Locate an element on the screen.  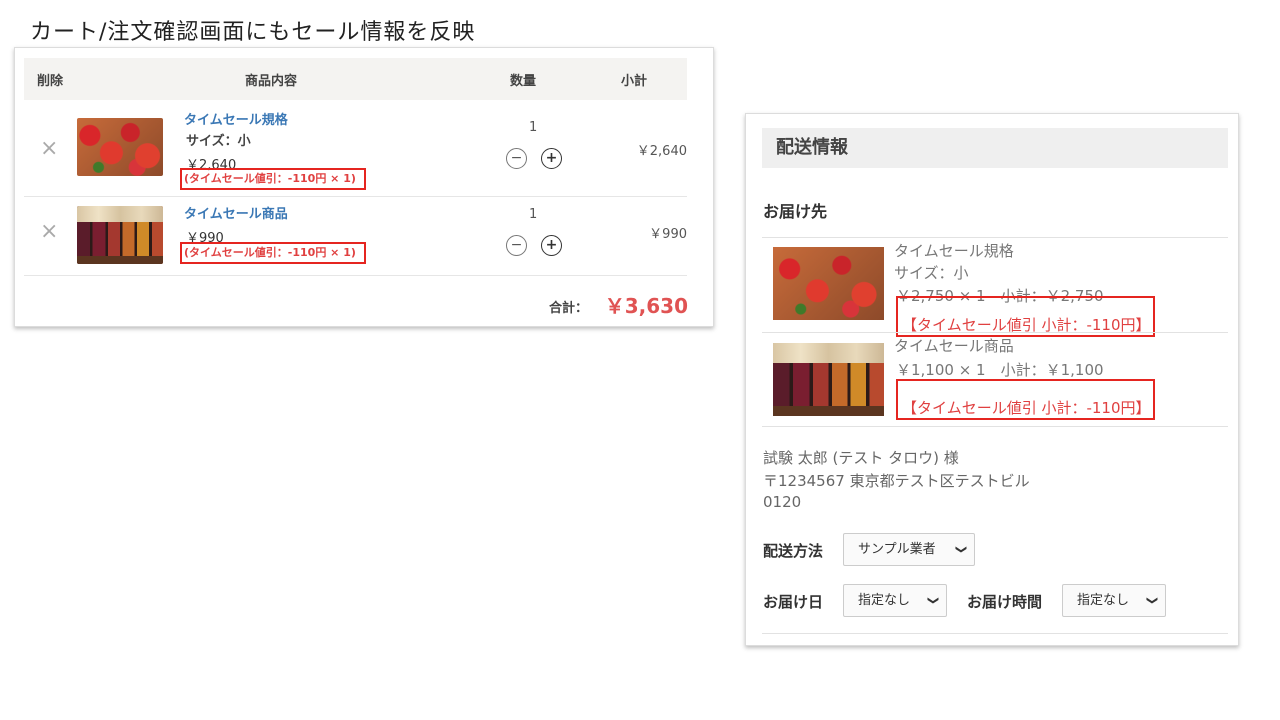
recipient-name: 試験 太郎 (テスト タロウ) 様 is located at coordinates (861, 458).